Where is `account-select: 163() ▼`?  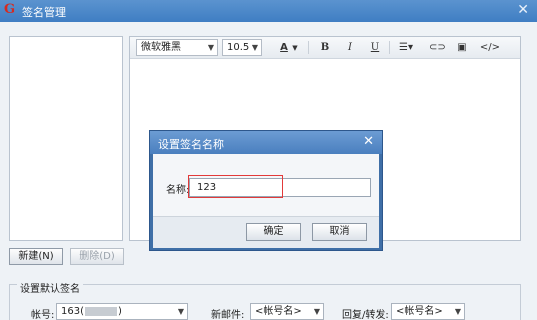 account-select: 163() ▼ is located at coordinates (122, 311).